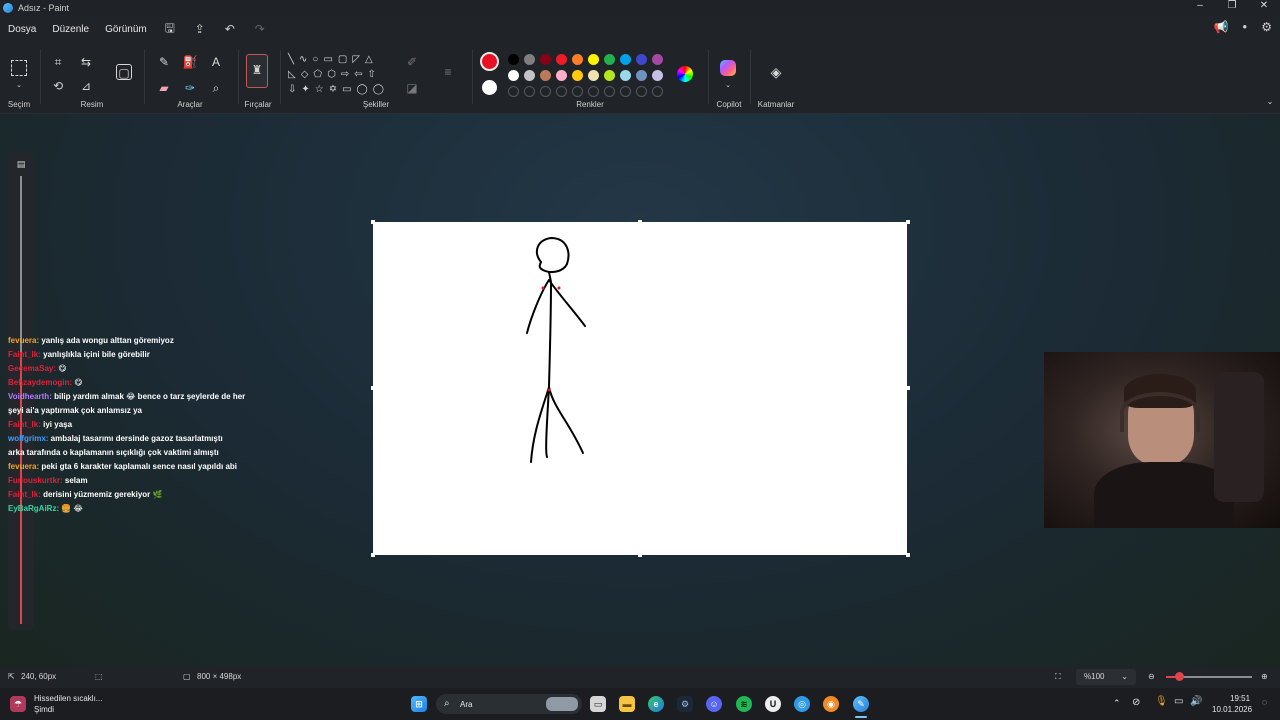  What do you see at coordinates (489, 87) in the screenshot?
I see `secondary-color-swatch` at bounding box center [489, 87].